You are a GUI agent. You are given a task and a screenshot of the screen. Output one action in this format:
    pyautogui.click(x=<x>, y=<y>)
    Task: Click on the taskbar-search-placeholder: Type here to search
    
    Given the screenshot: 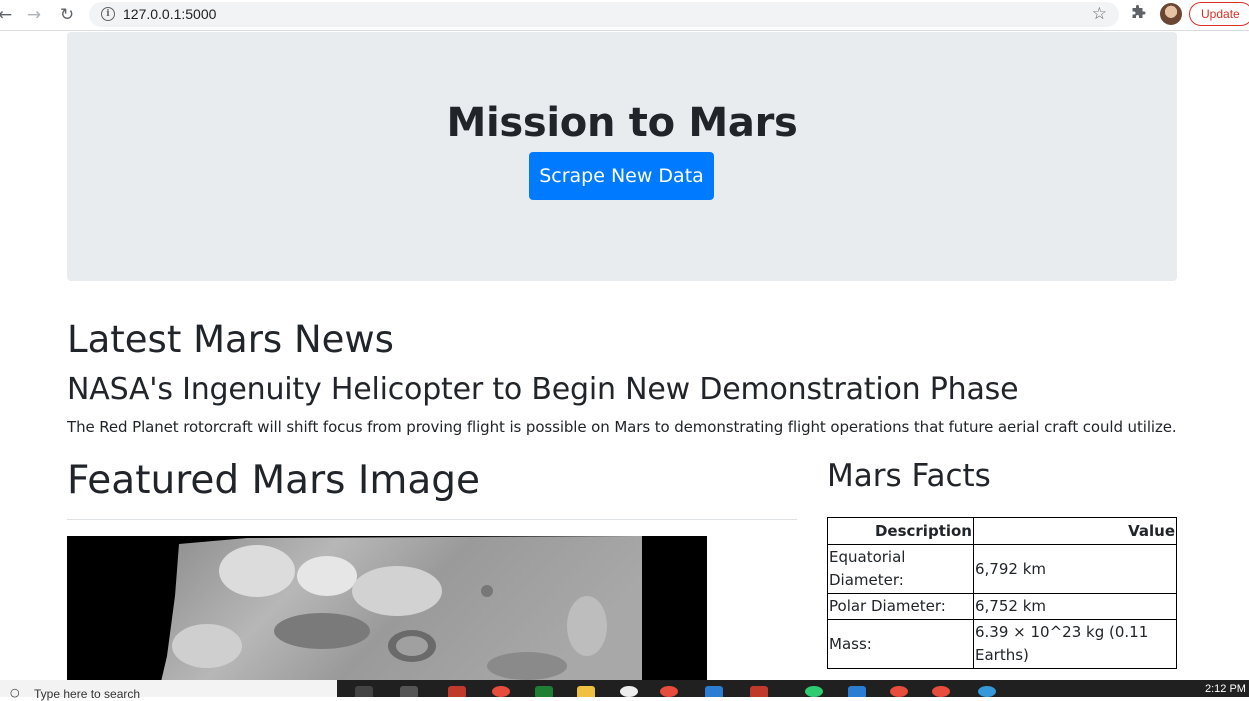 What is the action you would take?
    pyautogui.click(x=87, y=694)
    